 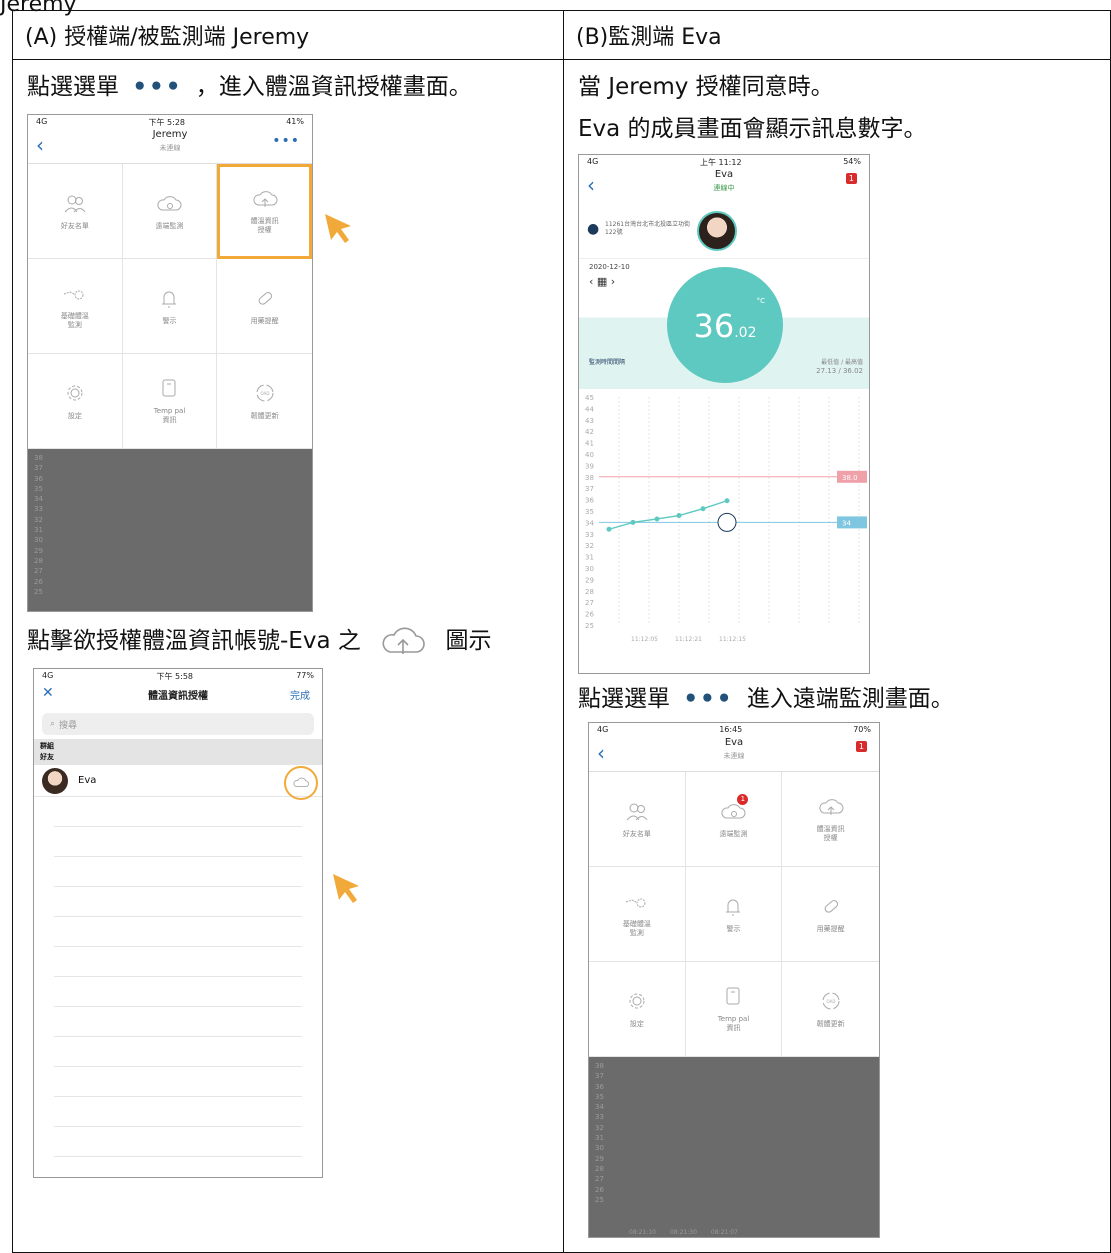 What do you see at coordinates (599, 1066) in the screenshot?
I see `y-tick-label: 38` at bounding box center [599, 1066].